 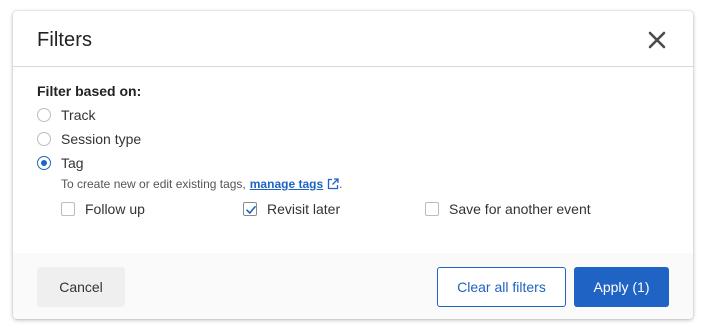 I want to click on radio-label-track: Track, so click(x=78, y=115).